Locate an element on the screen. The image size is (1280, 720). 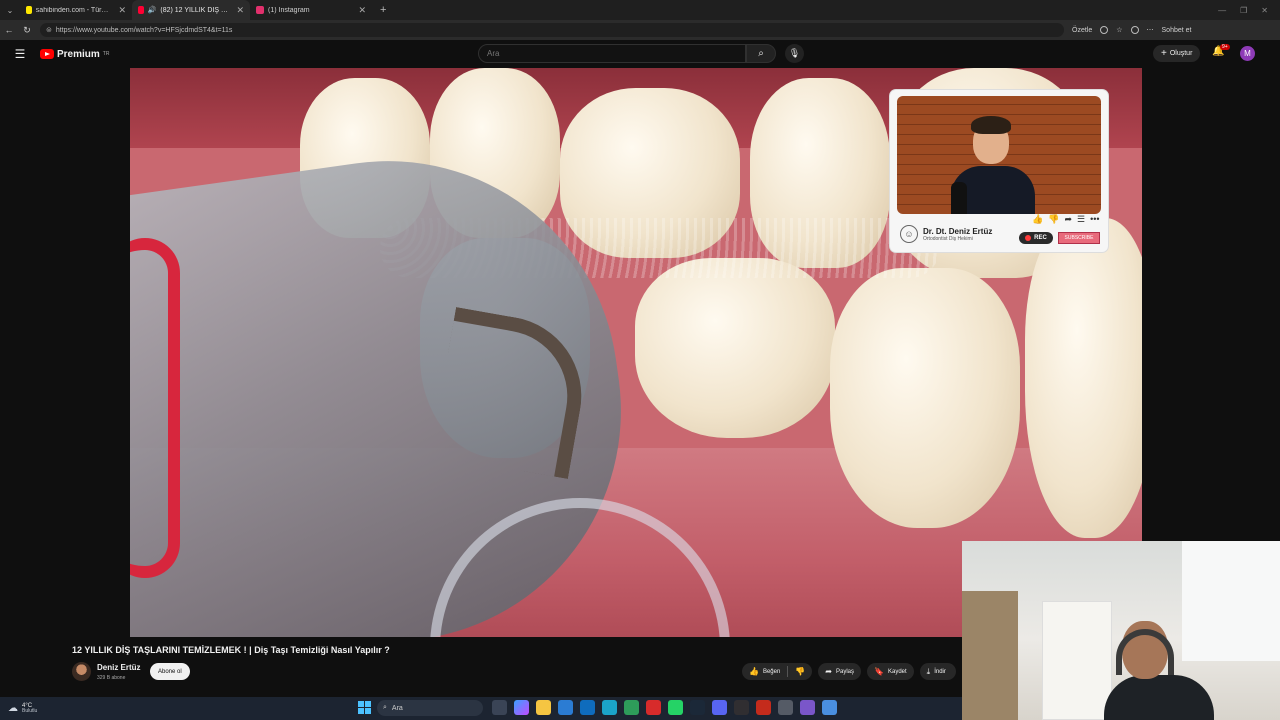
like-button: 👍 Beğen 👎 is located at coordinates (777, 671).